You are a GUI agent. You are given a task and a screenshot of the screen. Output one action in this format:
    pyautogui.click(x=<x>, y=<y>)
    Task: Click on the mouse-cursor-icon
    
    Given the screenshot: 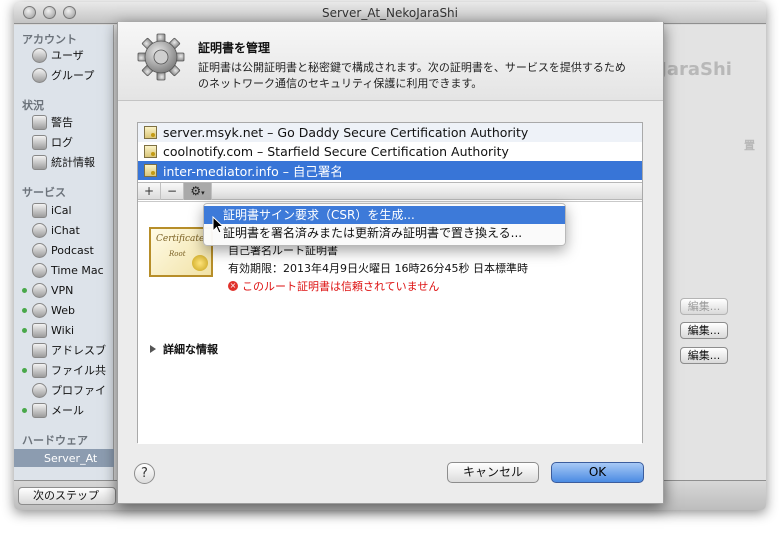 What is the action you would take?
    pyautogui.click(x=218, y=225)
    